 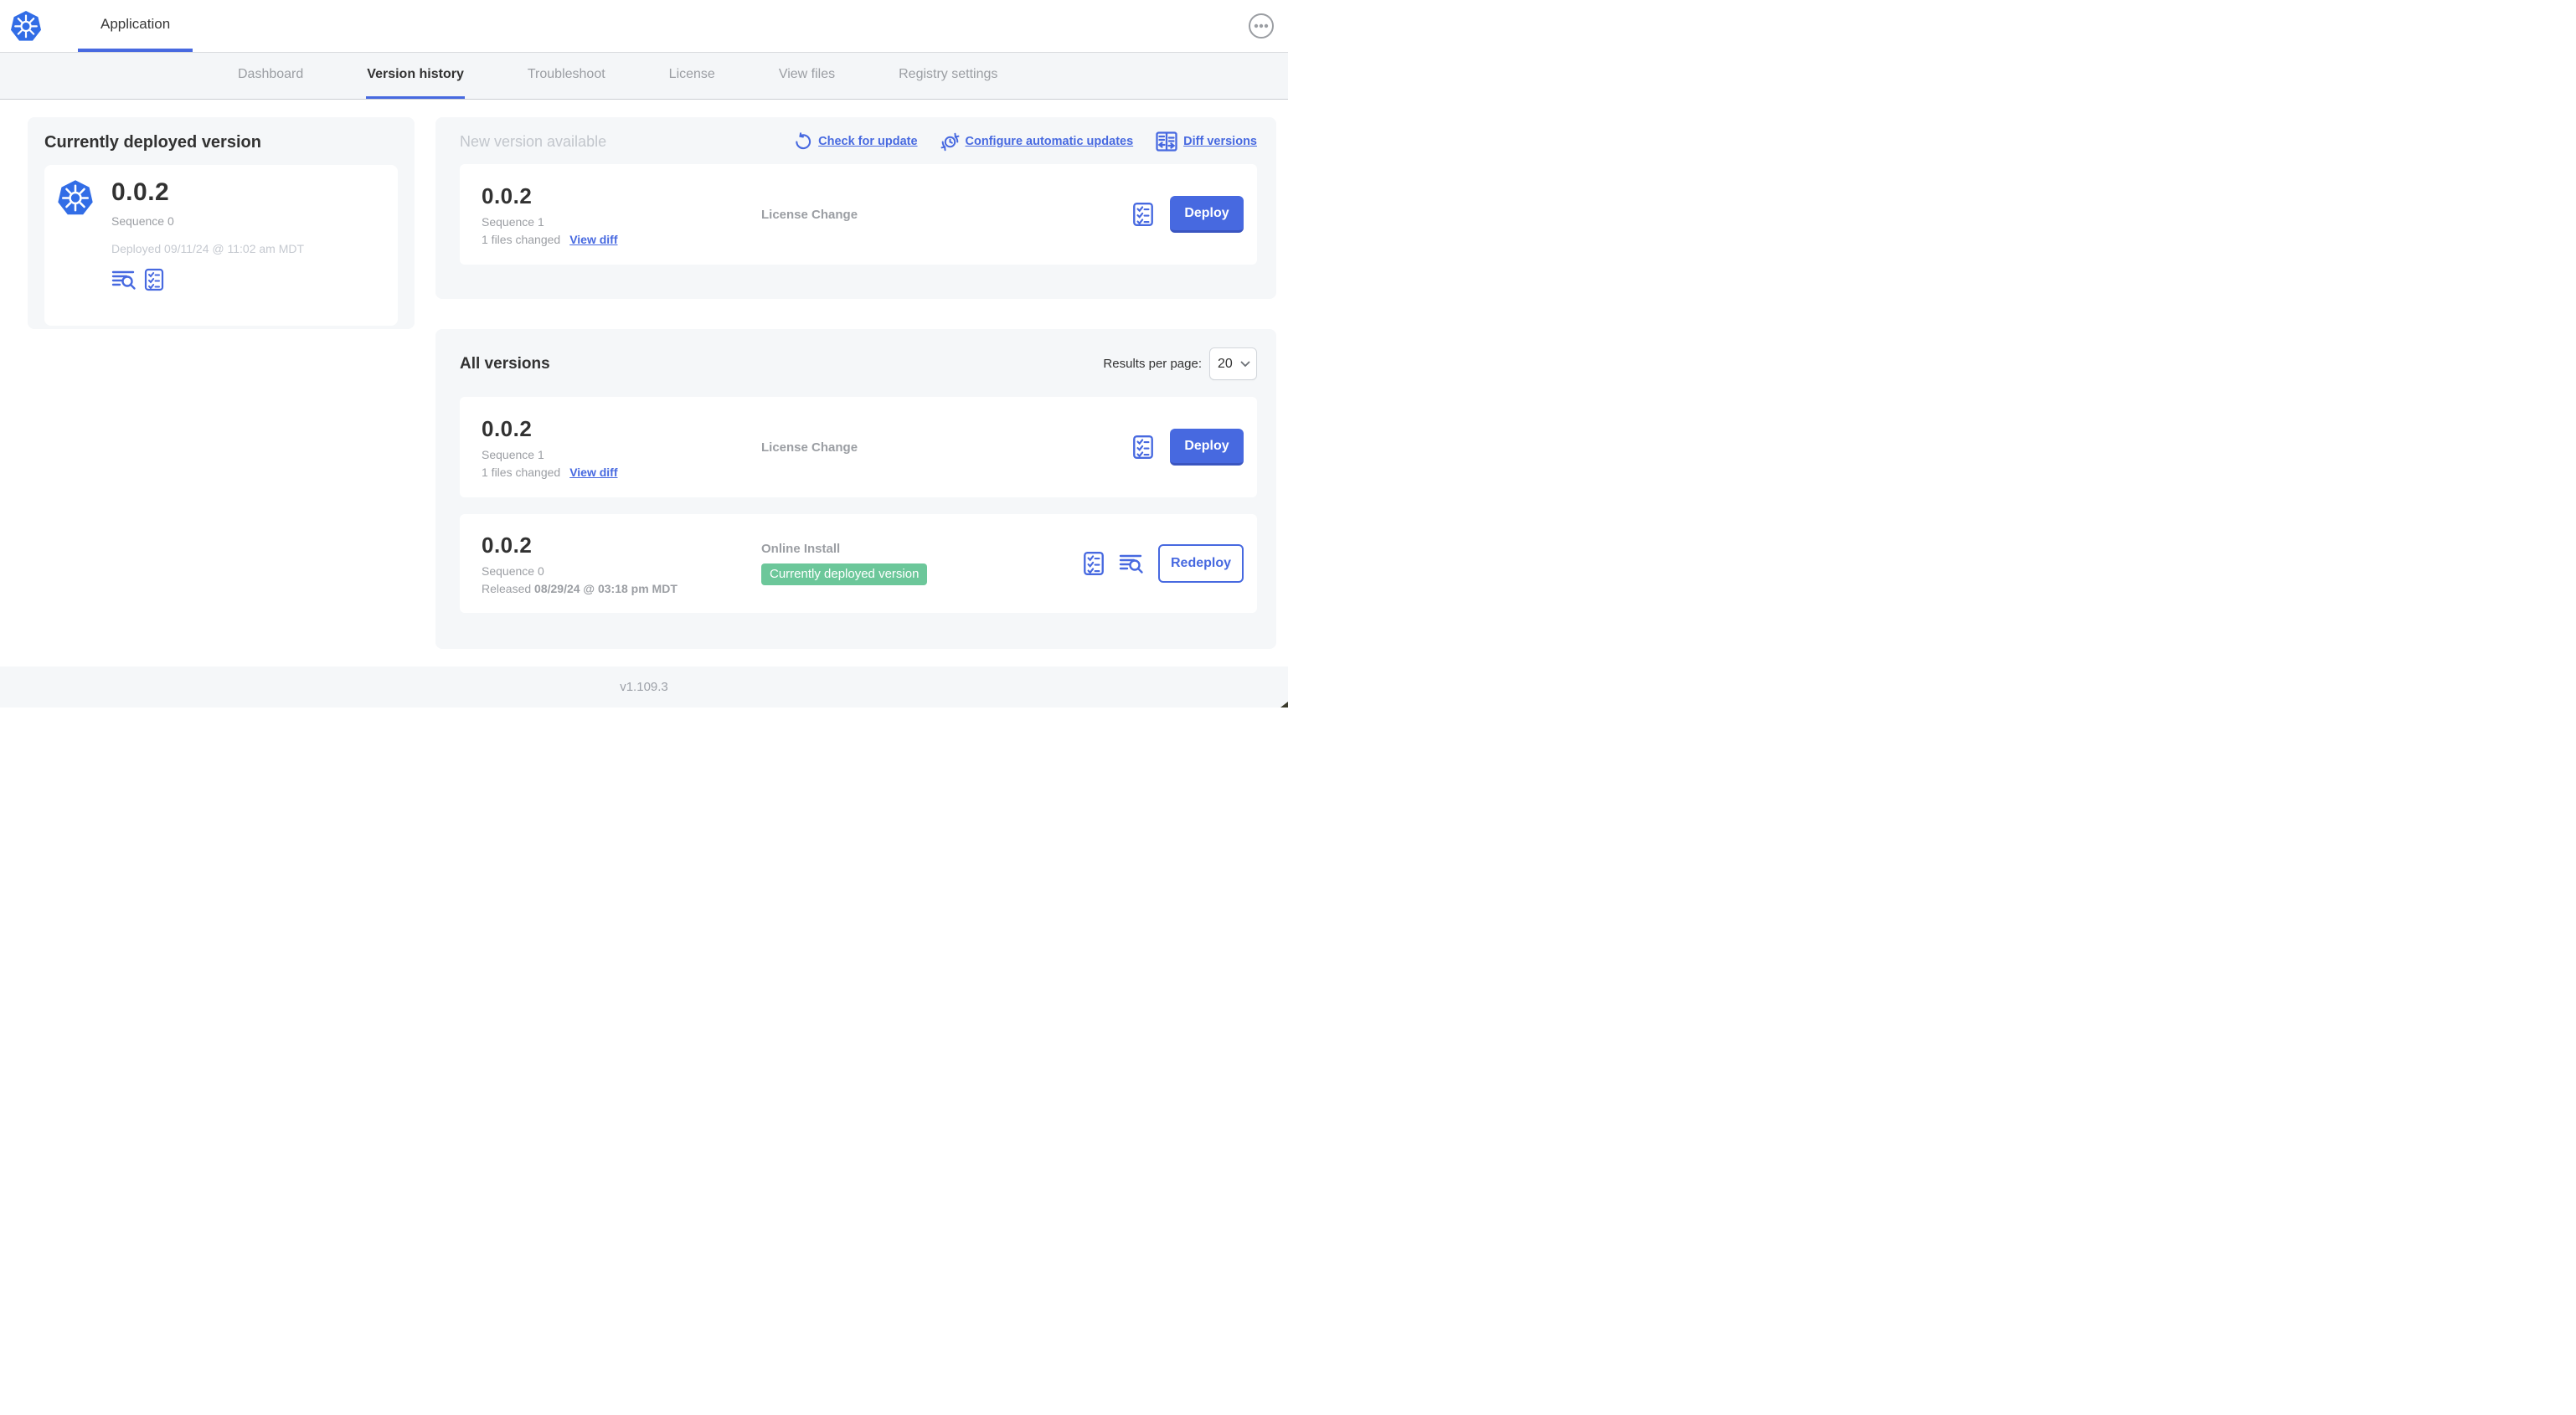 I want to click on tab-registry-settings: Registry settings, so click(x=948, y=76).